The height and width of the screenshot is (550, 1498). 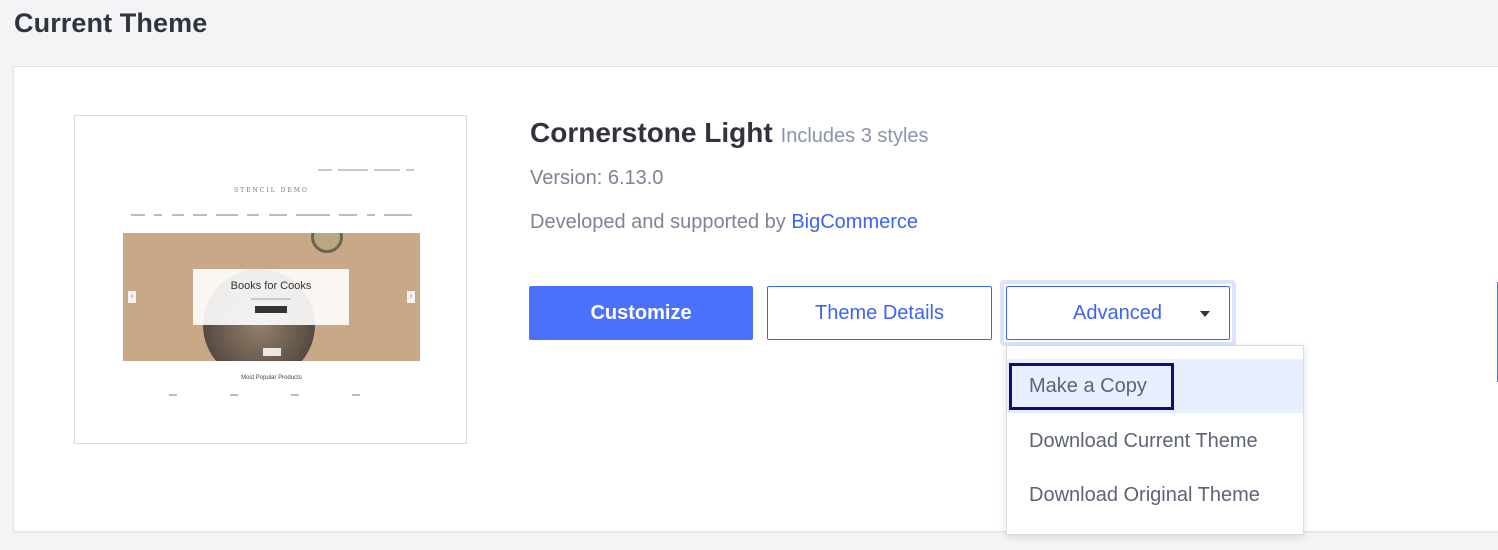 I want to click on menu-item-download-current-theme: Download Current Theme, so click(x=1155, y=441).